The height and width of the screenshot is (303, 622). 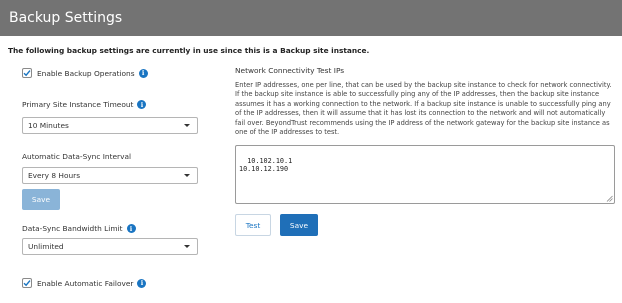 I want to click on resize-handle-icon, so click(x=609, y=198).